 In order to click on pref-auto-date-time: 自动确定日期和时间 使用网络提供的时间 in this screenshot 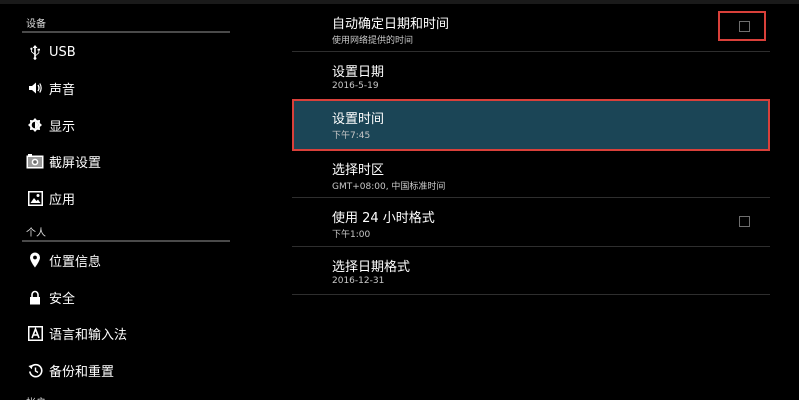, I will do `click(531, 28)`.